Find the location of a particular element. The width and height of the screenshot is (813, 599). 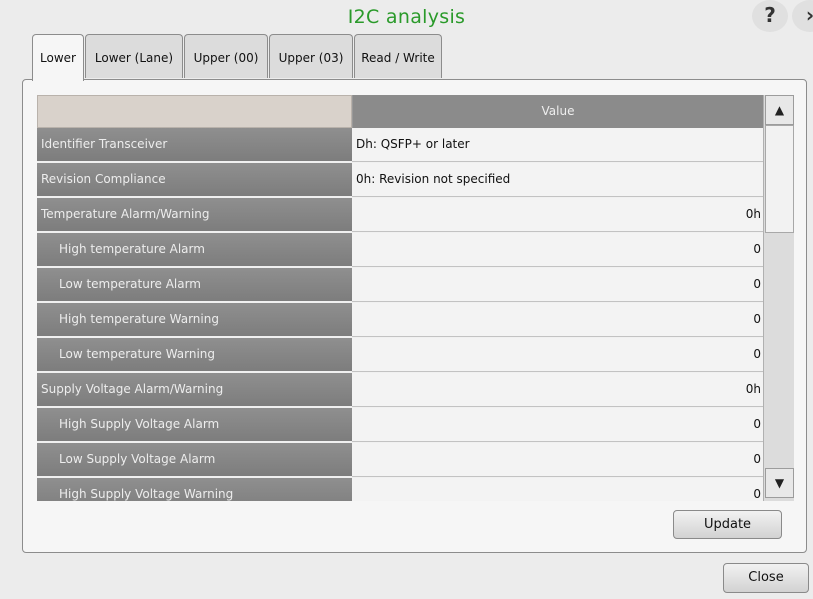

row-name: Supply Voltage Alarm/Warning is located at coordinates (194, 389).